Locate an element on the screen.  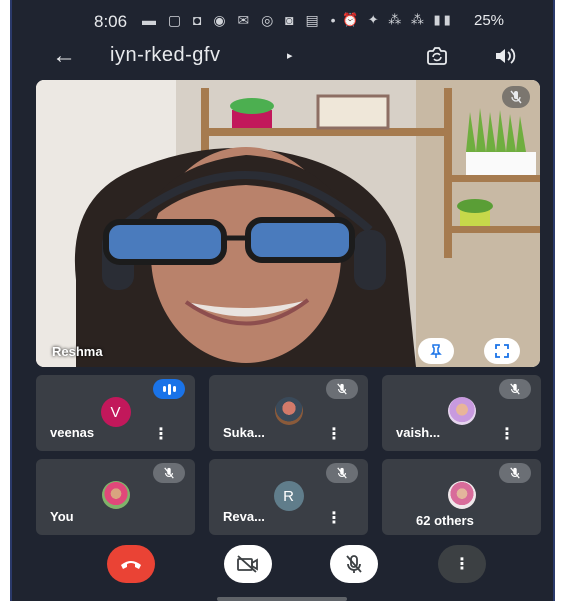
meeting-code: iyn-rked-gfv is located at coordinates (165, 55).